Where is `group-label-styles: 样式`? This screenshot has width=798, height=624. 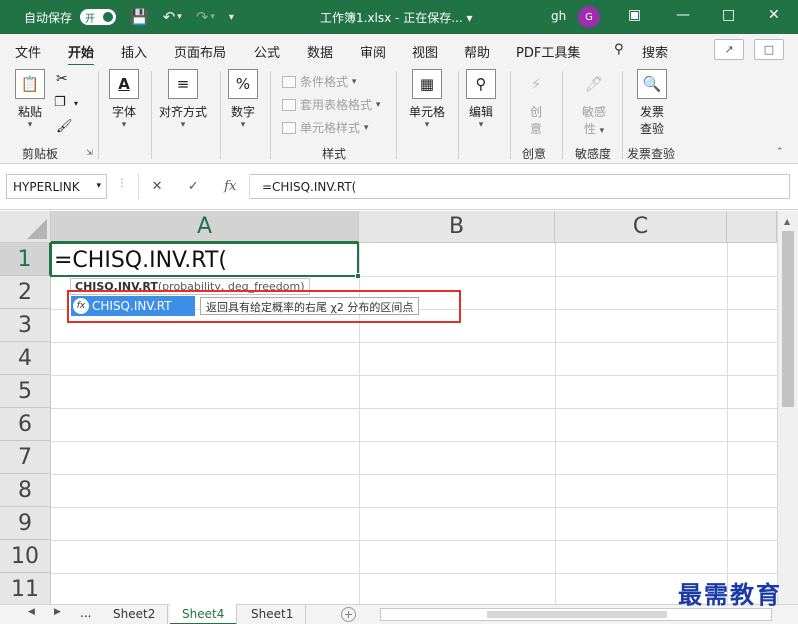
group-label-styles: 样式 is located at coordinates (334, 154).